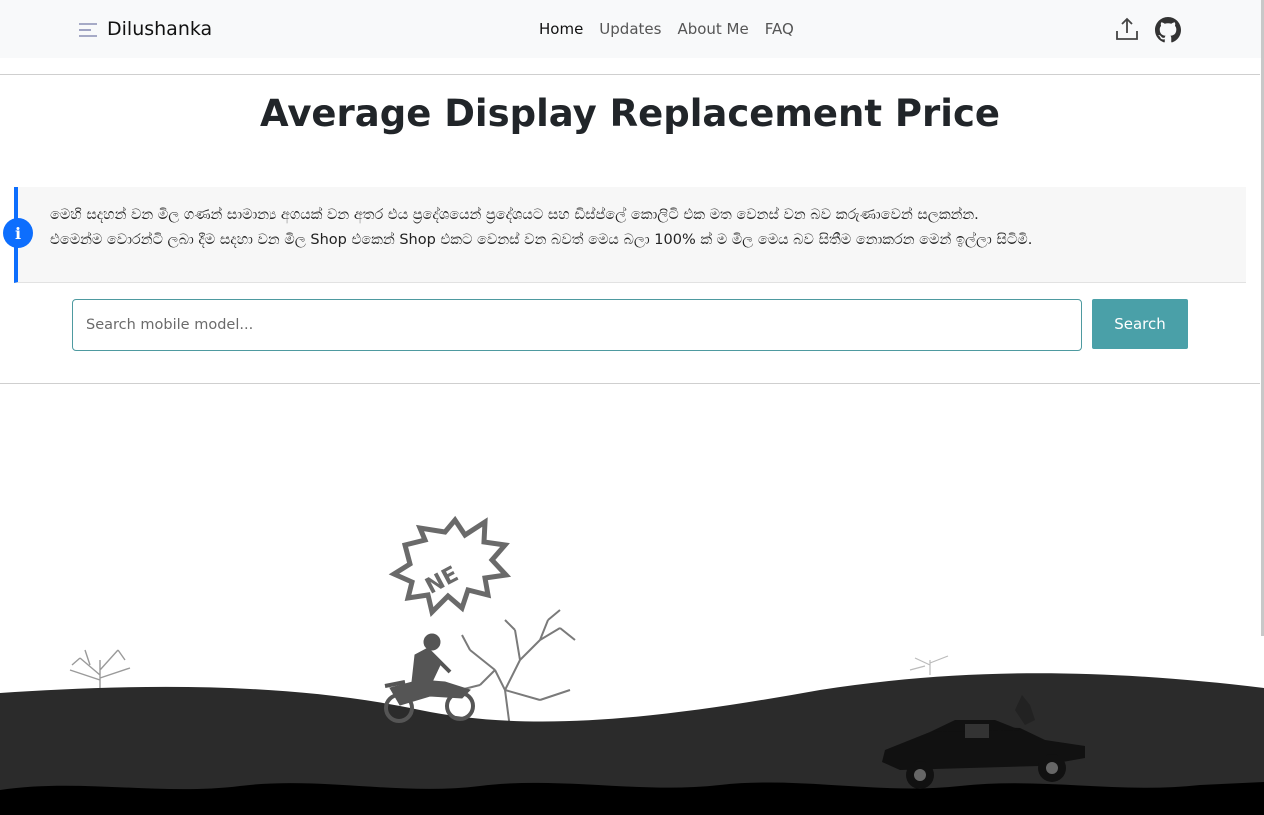  I want to click on info-icon: i, so click(18, 233).